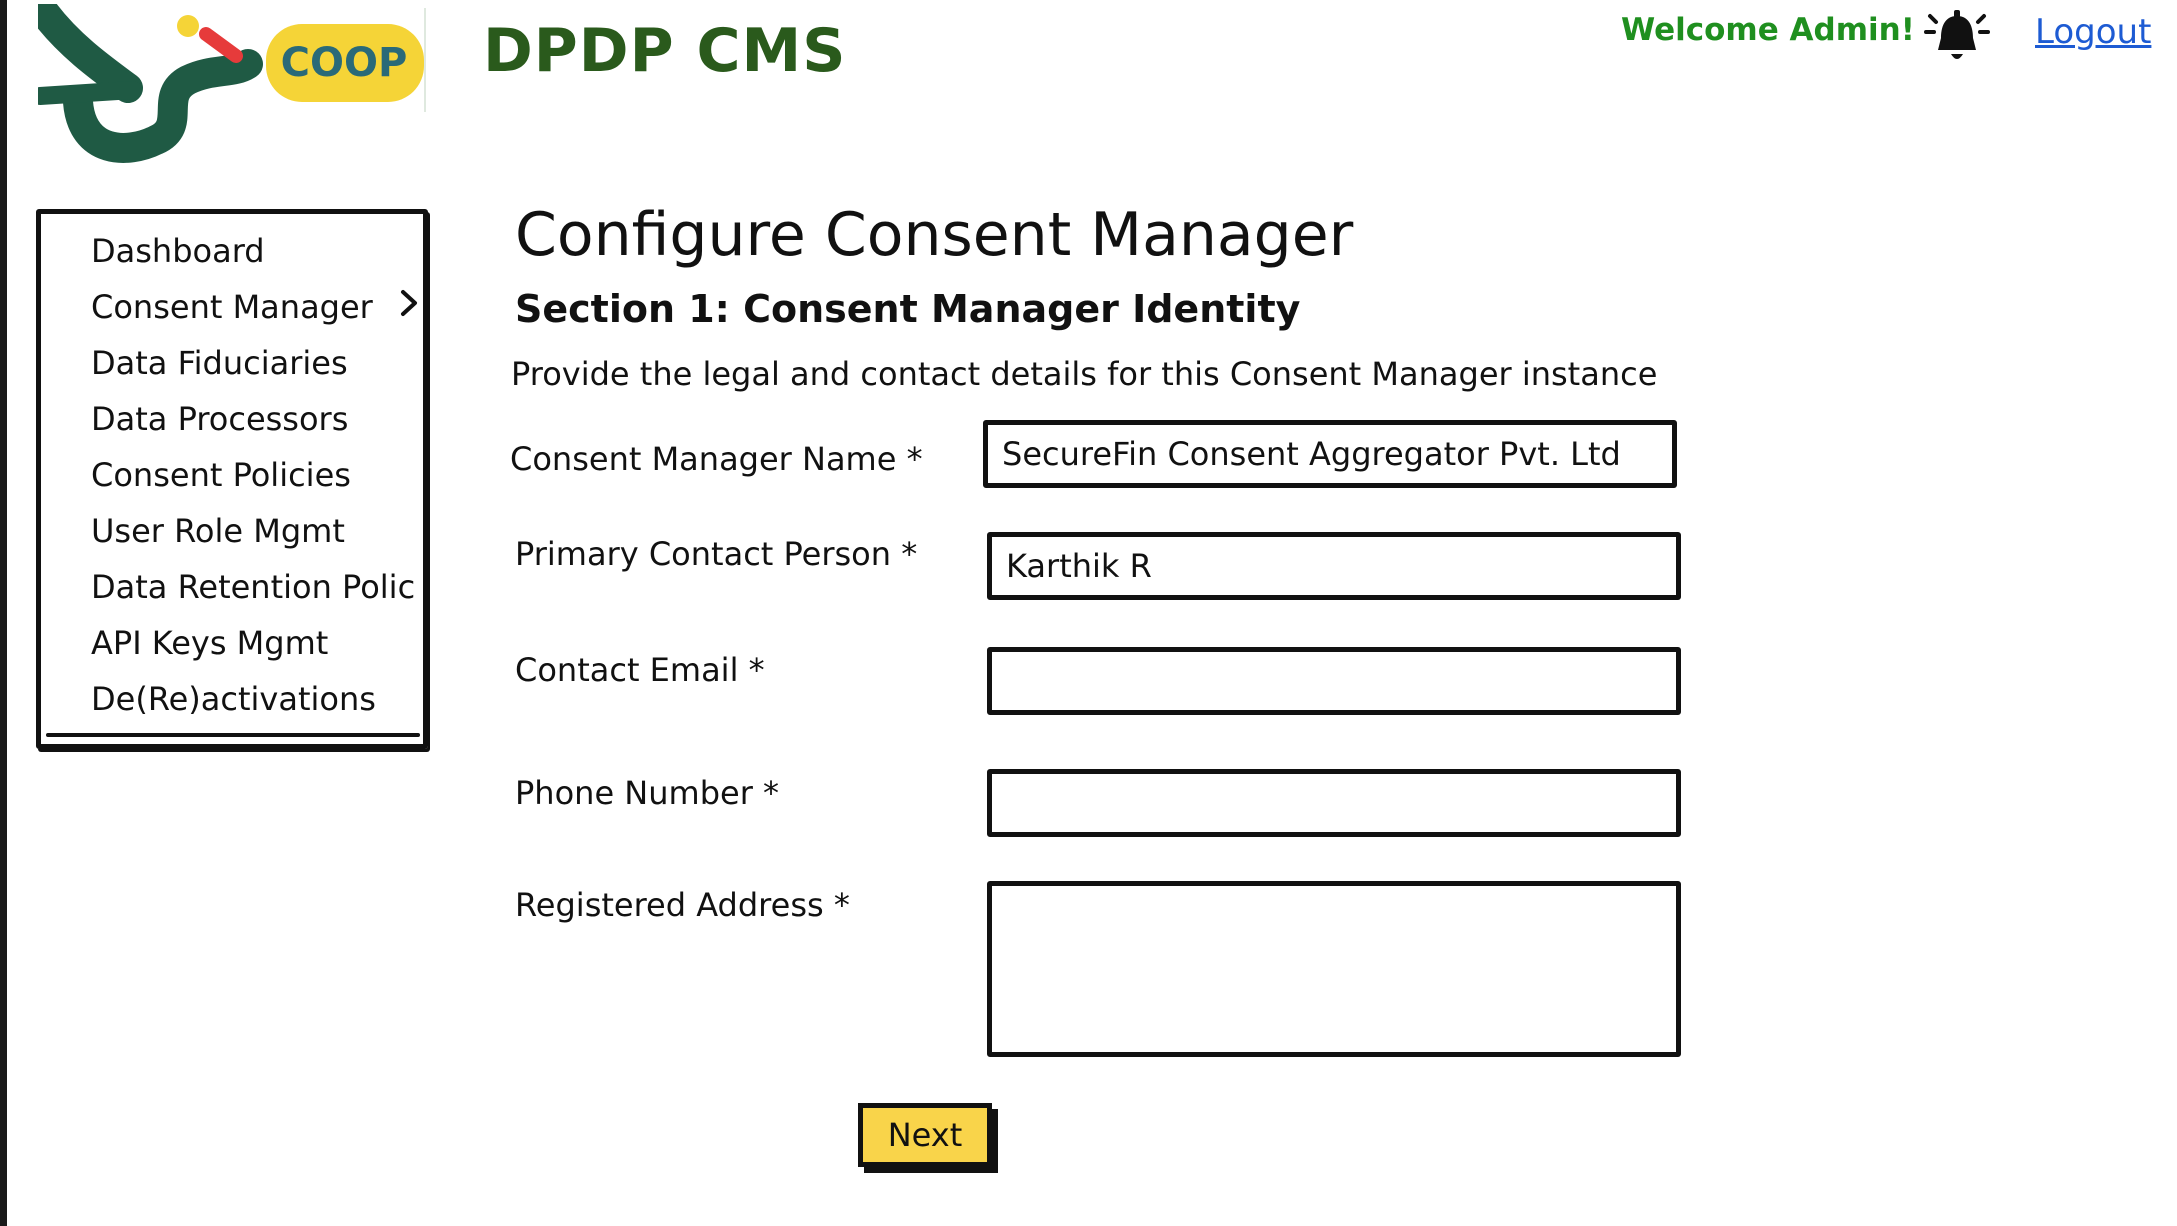 This screenshot has width=2177, height=1226. I want to click on phone-number-label: Phone Number *, so click(647, 793).